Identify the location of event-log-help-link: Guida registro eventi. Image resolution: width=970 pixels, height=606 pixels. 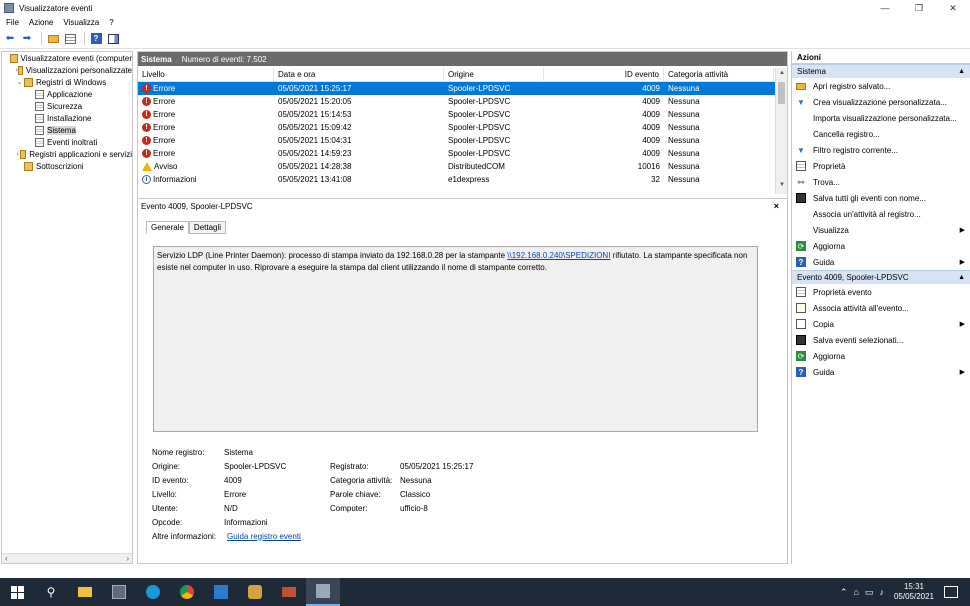
(264, 536).